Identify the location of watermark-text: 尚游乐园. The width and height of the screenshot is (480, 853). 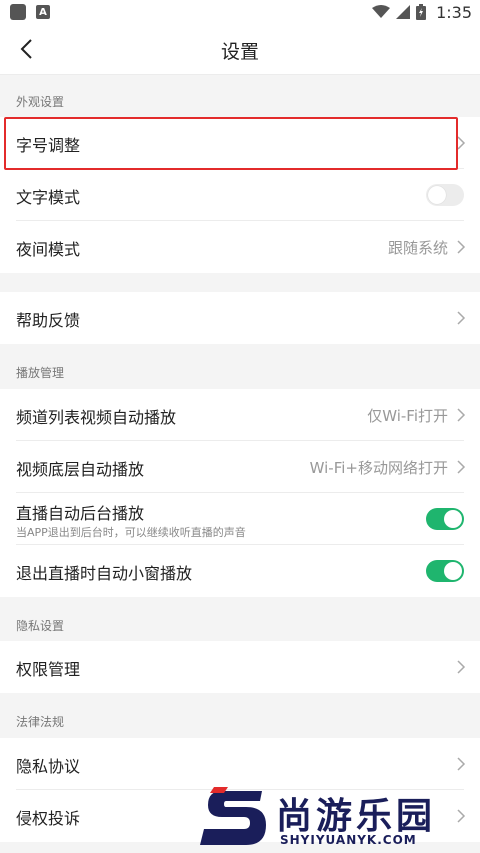
(356, 816).